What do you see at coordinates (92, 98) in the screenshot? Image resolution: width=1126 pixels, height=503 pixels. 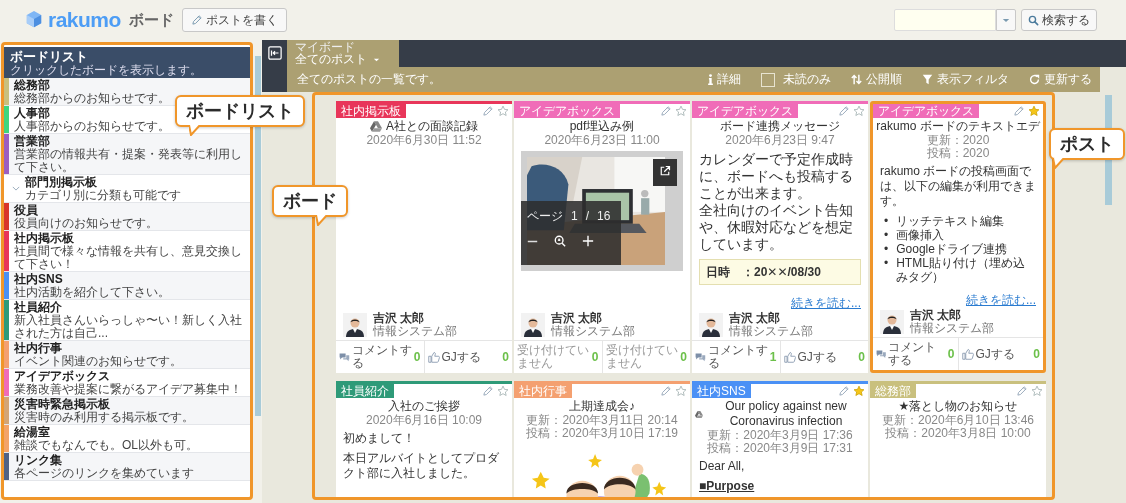 I see `board-description: 総務部からのお知らせです。` at bounding box center [92, 98].